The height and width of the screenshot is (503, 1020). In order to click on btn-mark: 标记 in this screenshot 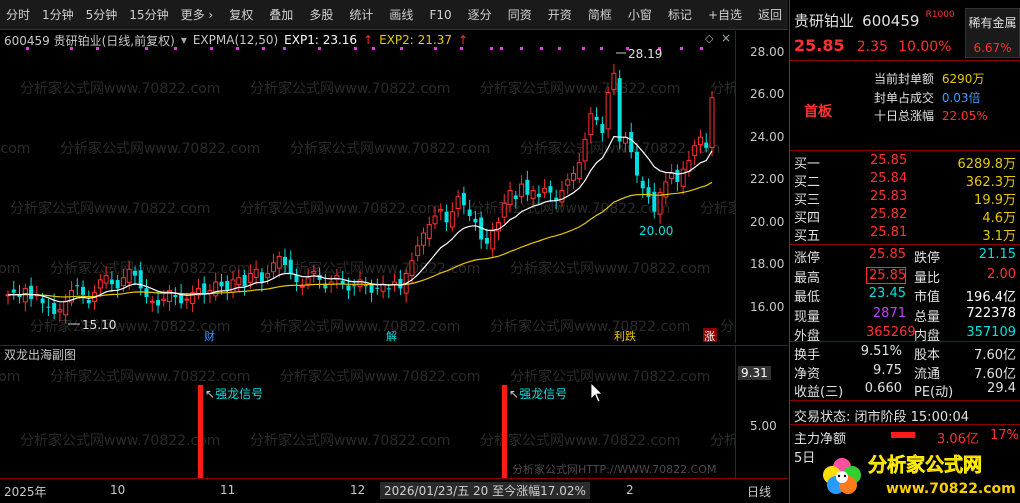, I will do `click(680, 15)`.